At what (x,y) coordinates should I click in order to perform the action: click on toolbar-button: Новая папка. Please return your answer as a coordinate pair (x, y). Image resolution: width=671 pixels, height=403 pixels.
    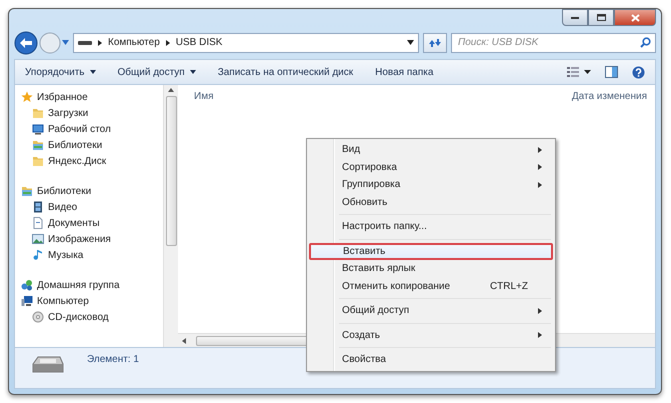
    Looking at the image, I should click on (404, 72).